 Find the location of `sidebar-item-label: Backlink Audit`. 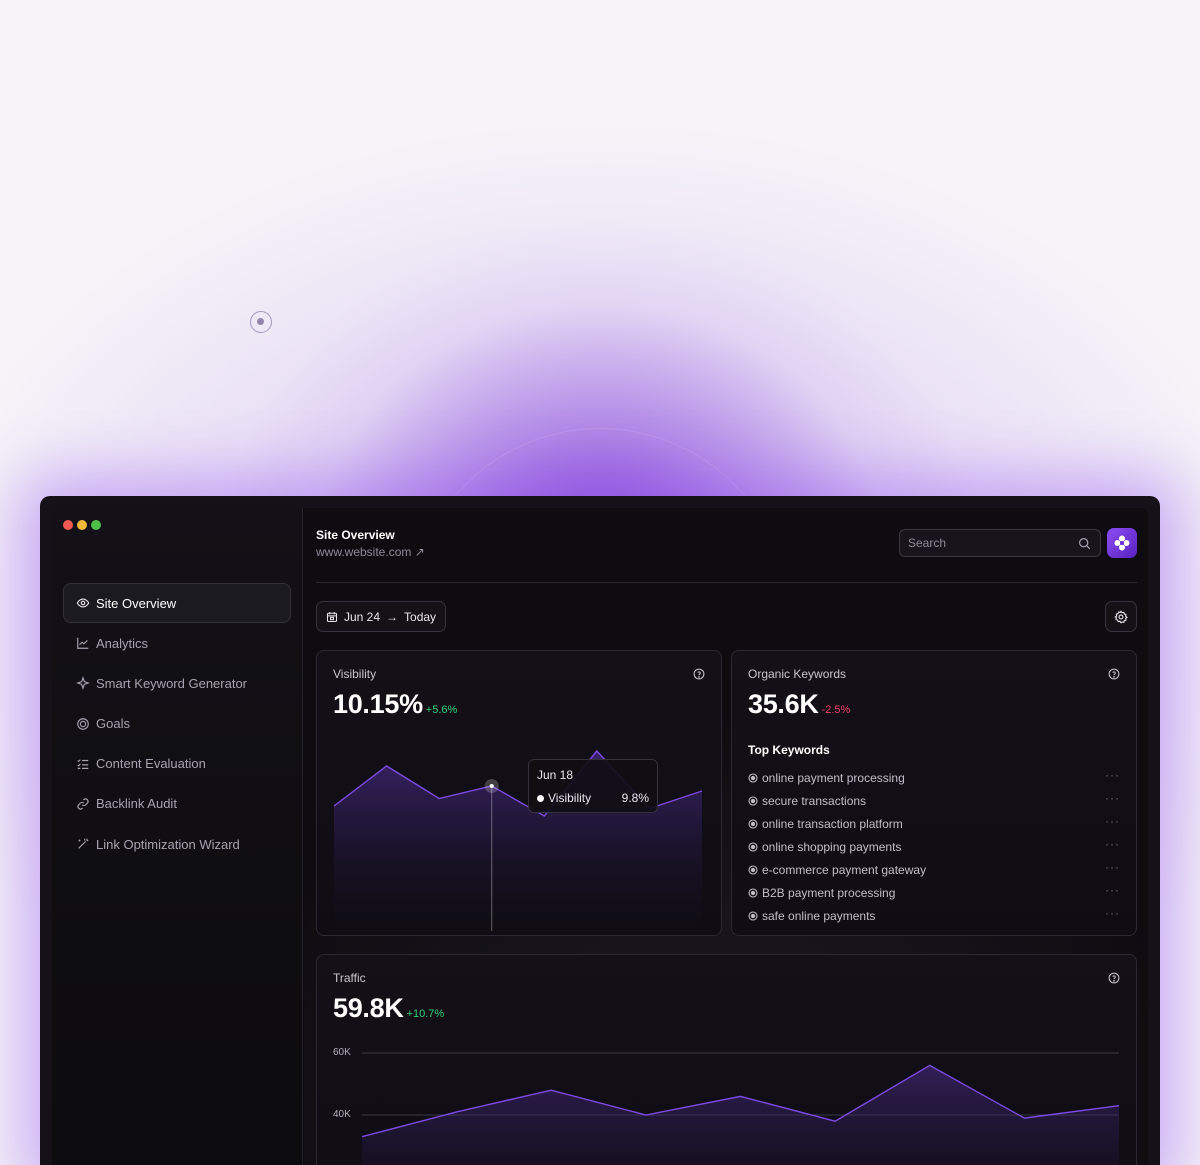

sidebar-item-label: Backlink Audit is located at coordinates (136, 804).